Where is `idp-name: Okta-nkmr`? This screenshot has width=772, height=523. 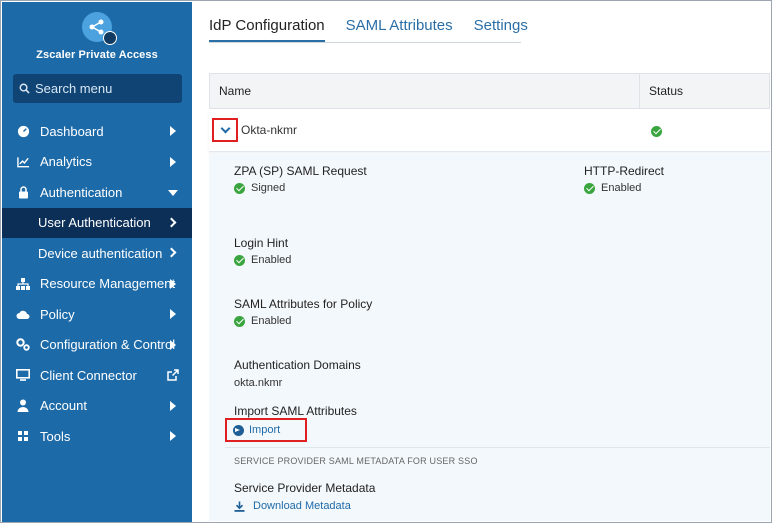
idp-name: Okta-nkmr is located at coordinates (269, 130).